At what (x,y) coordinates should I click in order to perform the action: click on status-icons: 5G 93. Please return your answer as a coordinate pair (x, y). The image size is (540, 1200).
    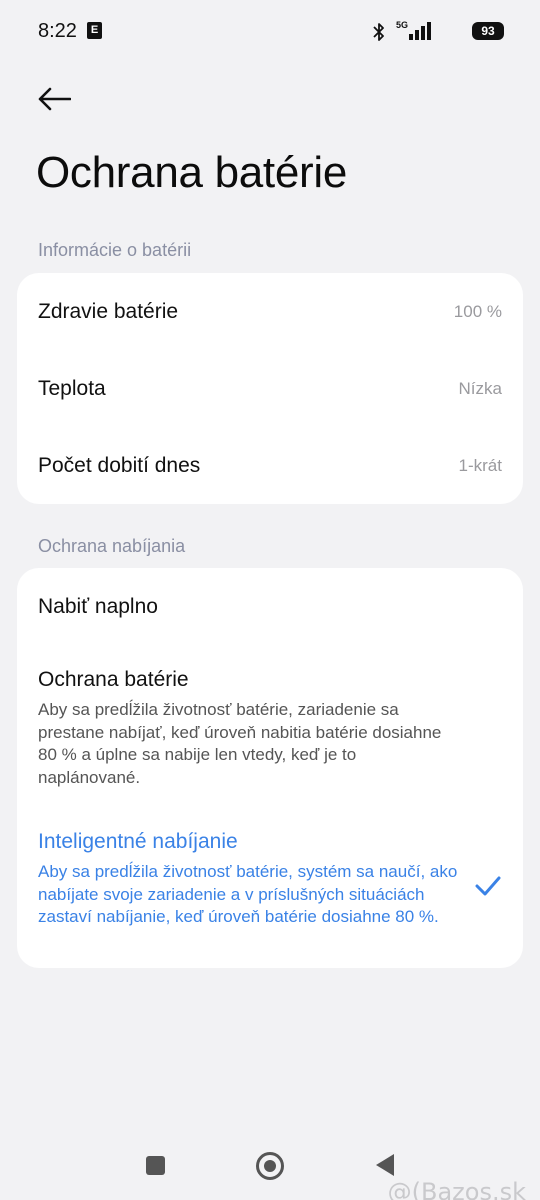
    Looking at the image, I should click on (429, 31).